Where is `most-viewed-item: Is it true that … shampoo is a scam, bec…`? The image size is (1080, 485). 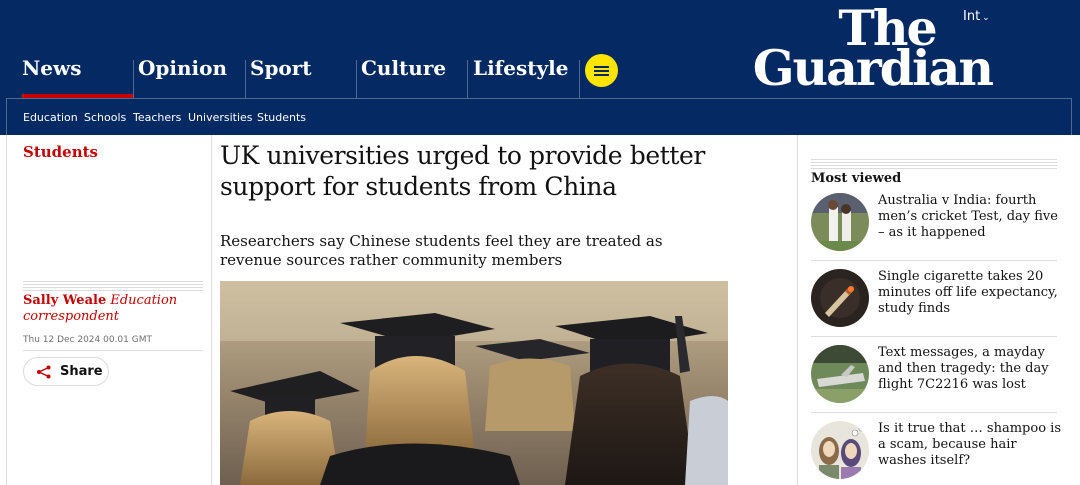 most-viewed-item: Is it true that … shampoo is a scam, bec… is located at coordinates (936, 453).